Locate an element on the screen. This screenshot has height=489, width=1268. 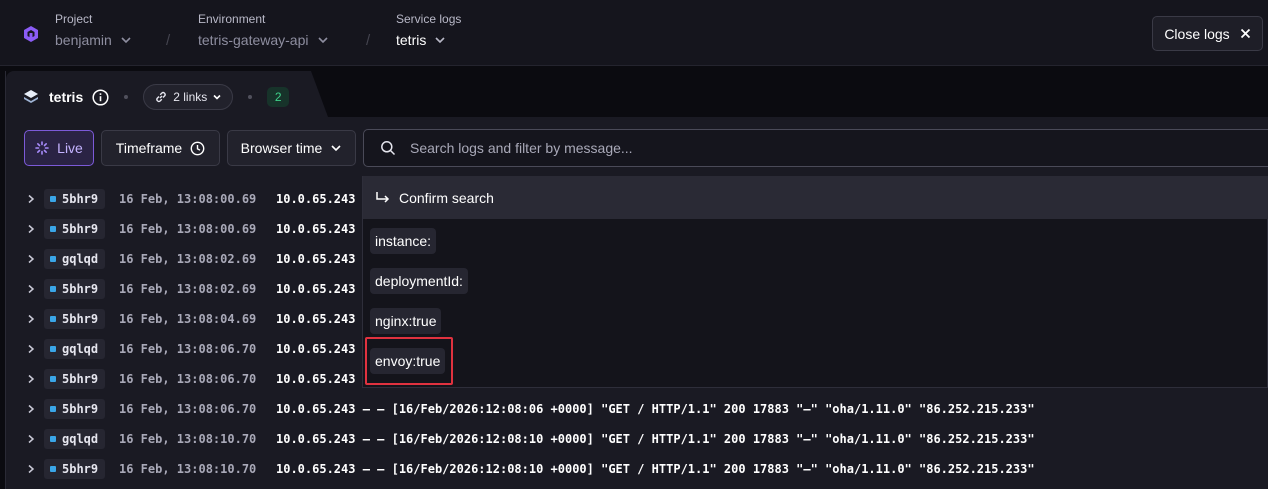
layers-icon is located at coordinates (31, 96).